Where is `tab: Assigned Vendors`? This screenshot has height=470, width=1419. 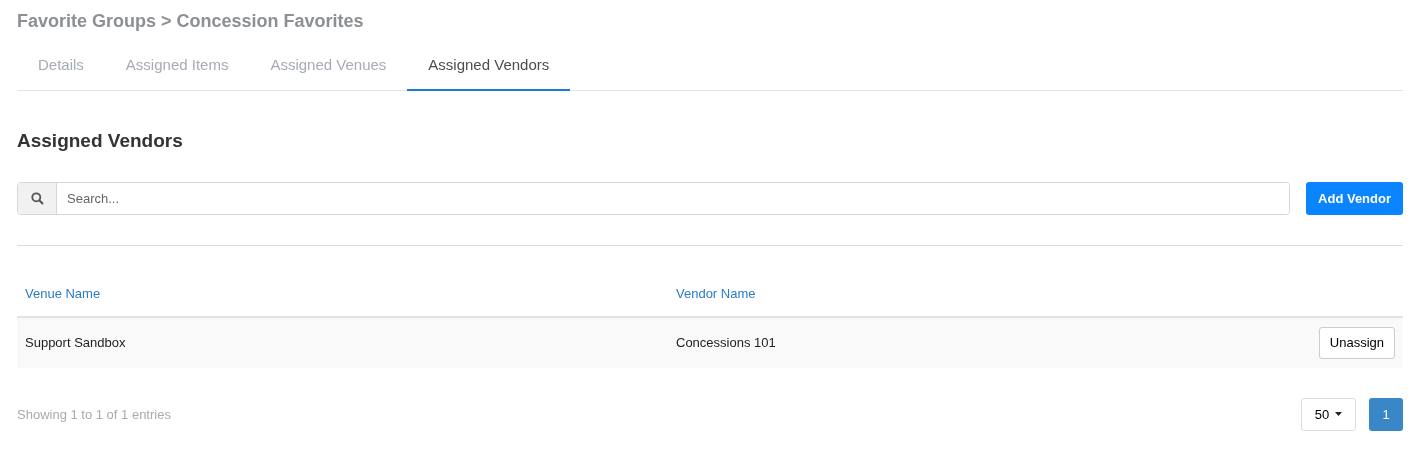
tab: Assigned Vendors is located at coordinates (489, 72).